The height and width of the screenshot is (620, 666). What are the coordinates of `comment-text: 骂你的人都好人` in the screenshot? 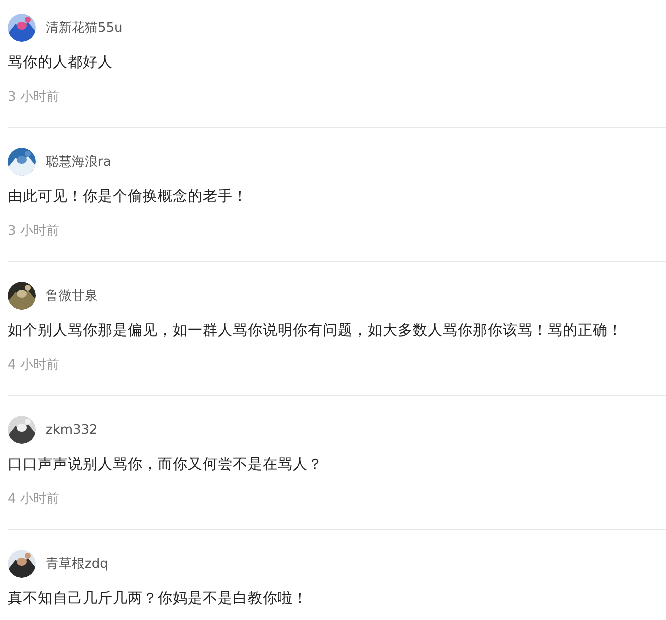 It's located at (61, 63).